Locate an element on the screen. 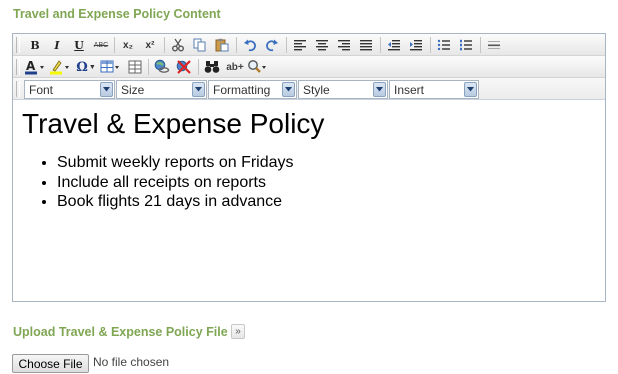 Image resolution: width=618 pixels, height=374 pixels. font-color-icon: A is located at coordinates (34, 67).